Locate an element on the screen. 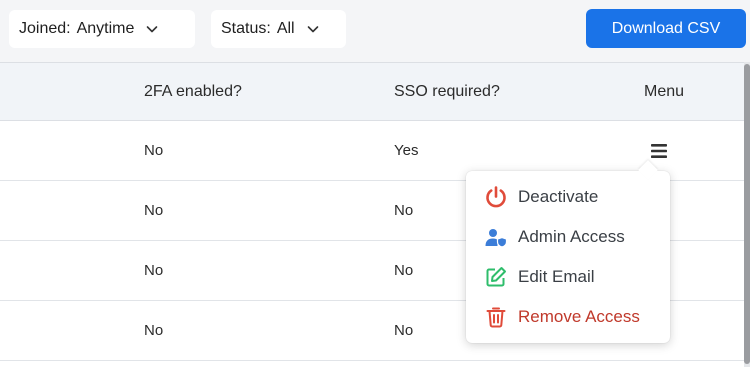 The image size is (750, 367). menu-item-deactivate: Deactivate is located at coordinates (568, 197).